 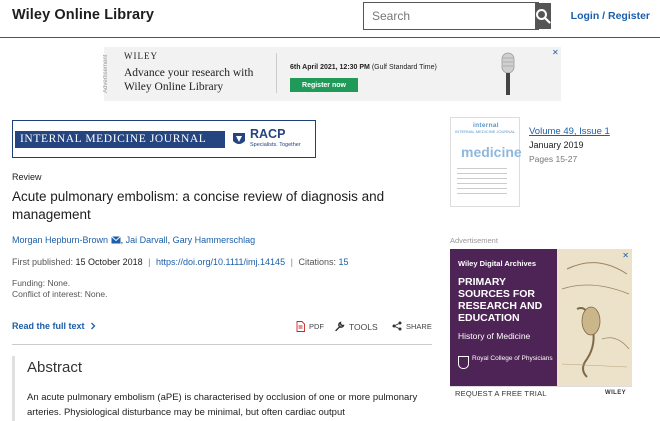 What do you see at coordinates (239, 139) in the screenshot?
I see `racp-crest-icon` at bounding box center [239, 139].